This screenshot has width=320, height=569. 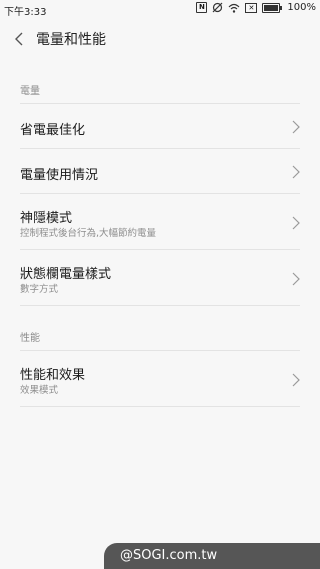 I want to click on list-item-title: 狀態欄電量樣式, so click(x=66, y=274).